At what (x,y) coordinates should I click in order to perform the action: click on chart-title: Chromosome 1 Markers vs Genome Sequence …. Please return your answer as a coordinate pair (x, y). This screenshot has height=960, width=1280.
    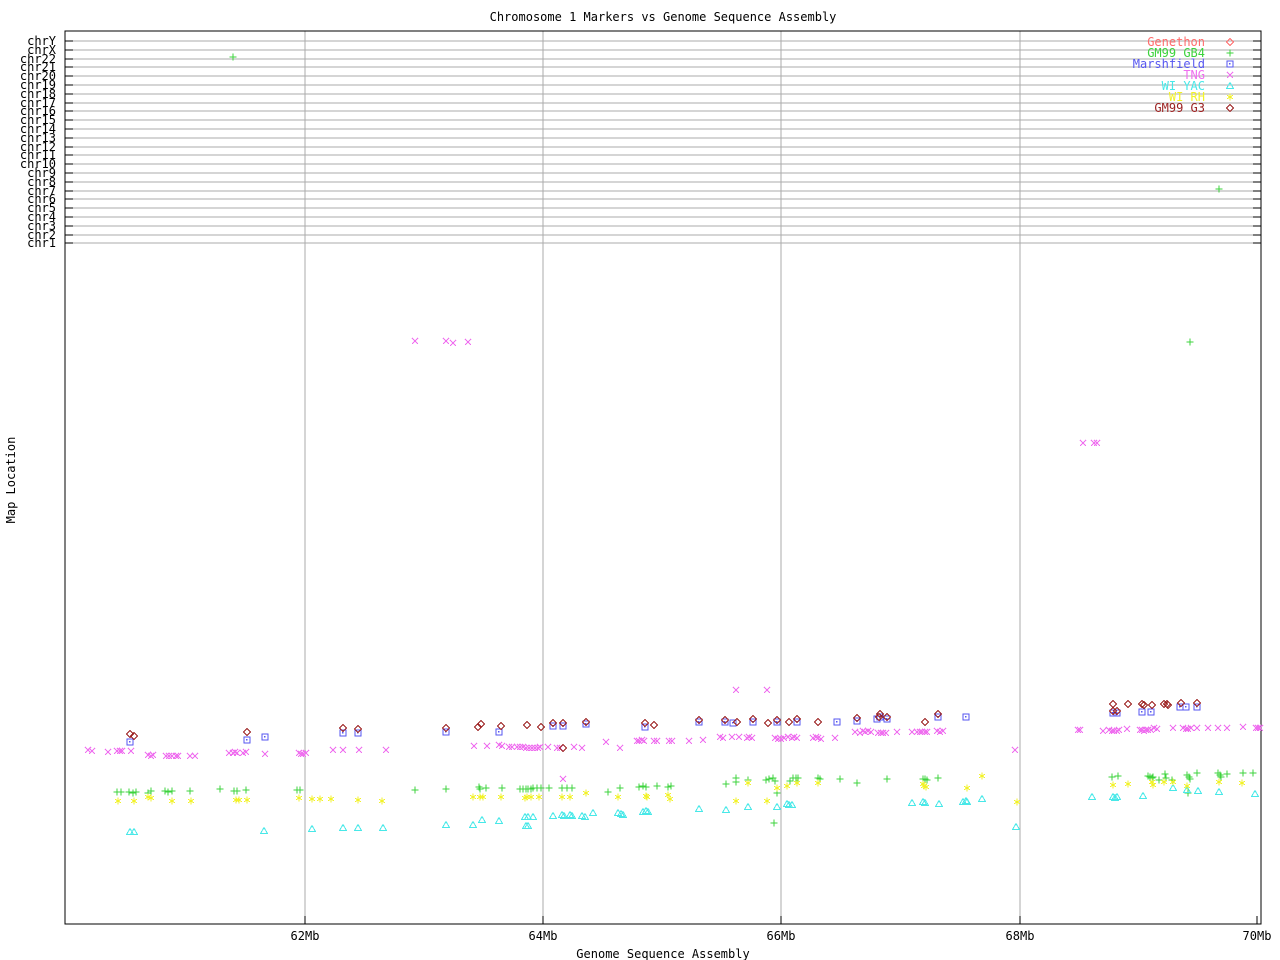
    Looking at the image, I should click on (663, 17).